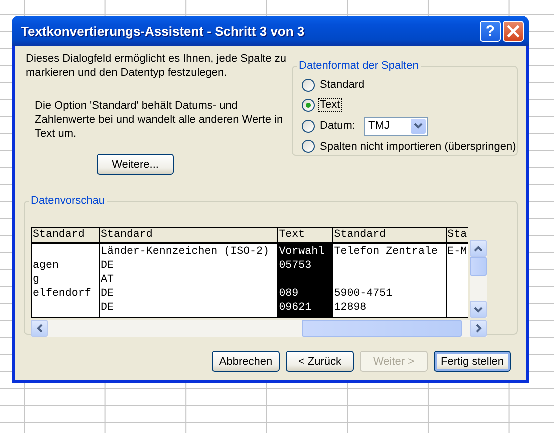 The height and width of the screenshot is (433, 554). Describe the element at coordinates (159, 120) in the screenshot. I see `note-text: Die Option 'Standard' behält Datums- und Zahlenwerte bei und wandelt alle anderen Werte in Text um.` at that location.